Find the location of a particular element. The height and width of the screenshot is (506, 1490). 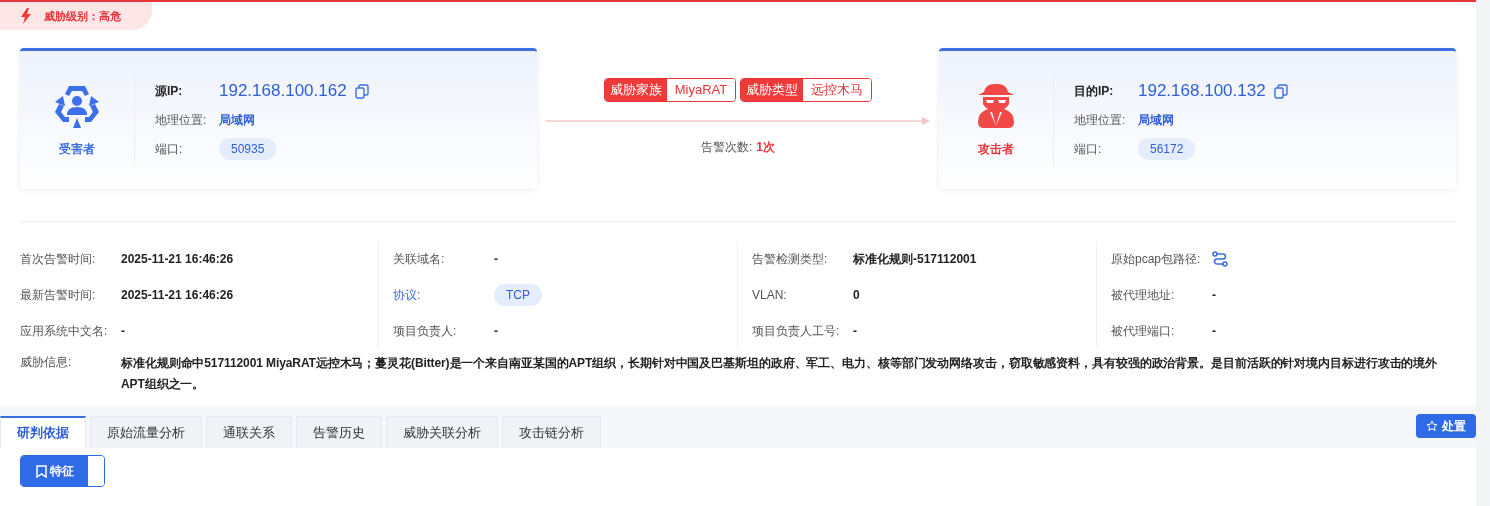

port-tag: 56172 is located at coordinates (1167, 149).